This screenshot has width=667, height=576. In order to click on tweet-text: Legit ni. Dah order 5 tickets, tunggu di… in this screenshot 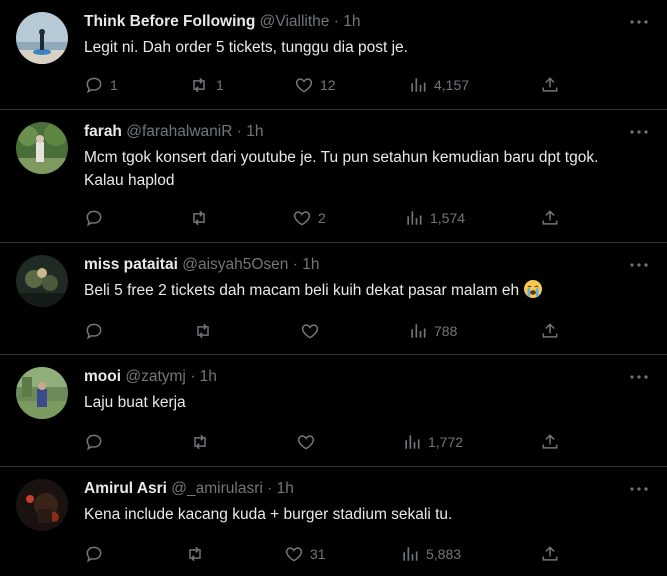, I will do `click(246, 47)`.